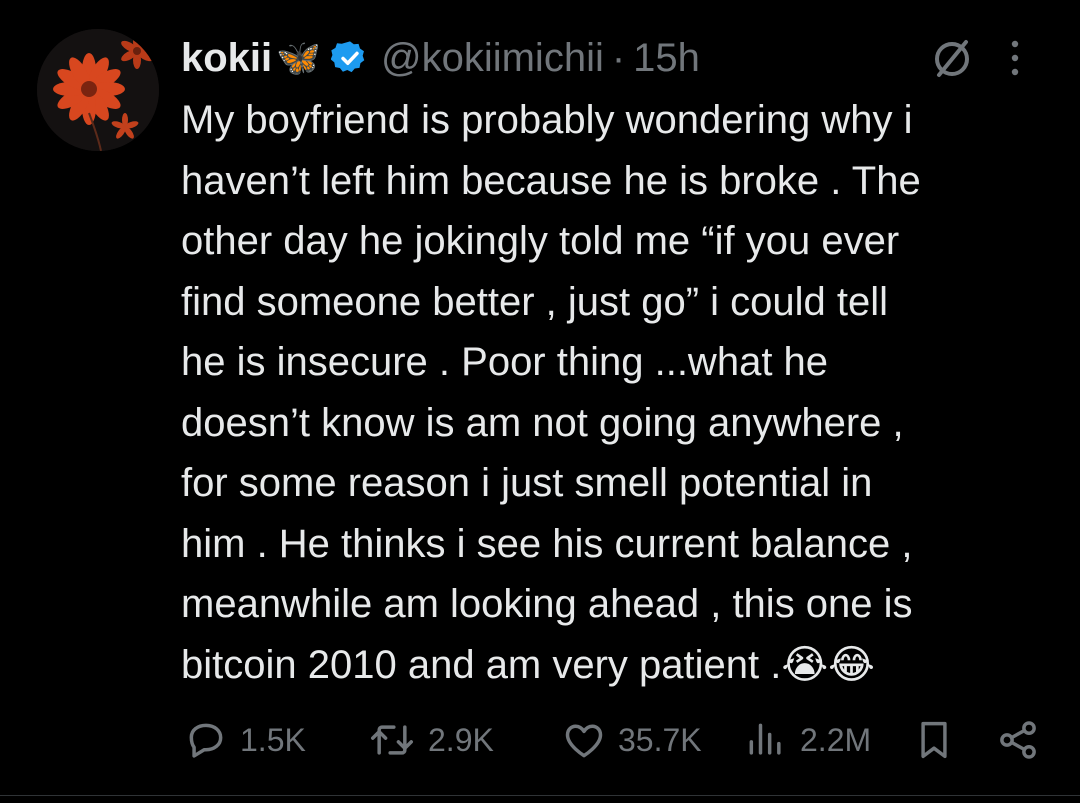 This screenshot has width=1080, height=803. I want to click on reply-icon, so click(206, 740).